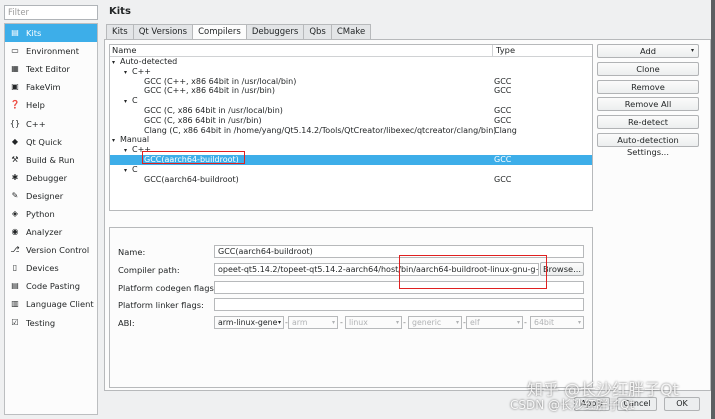 The height and width of the screenshot is (419, 715). I want to click on row-name: GCC (C, x86 64bit in /usr/bin), so click(203, 120).